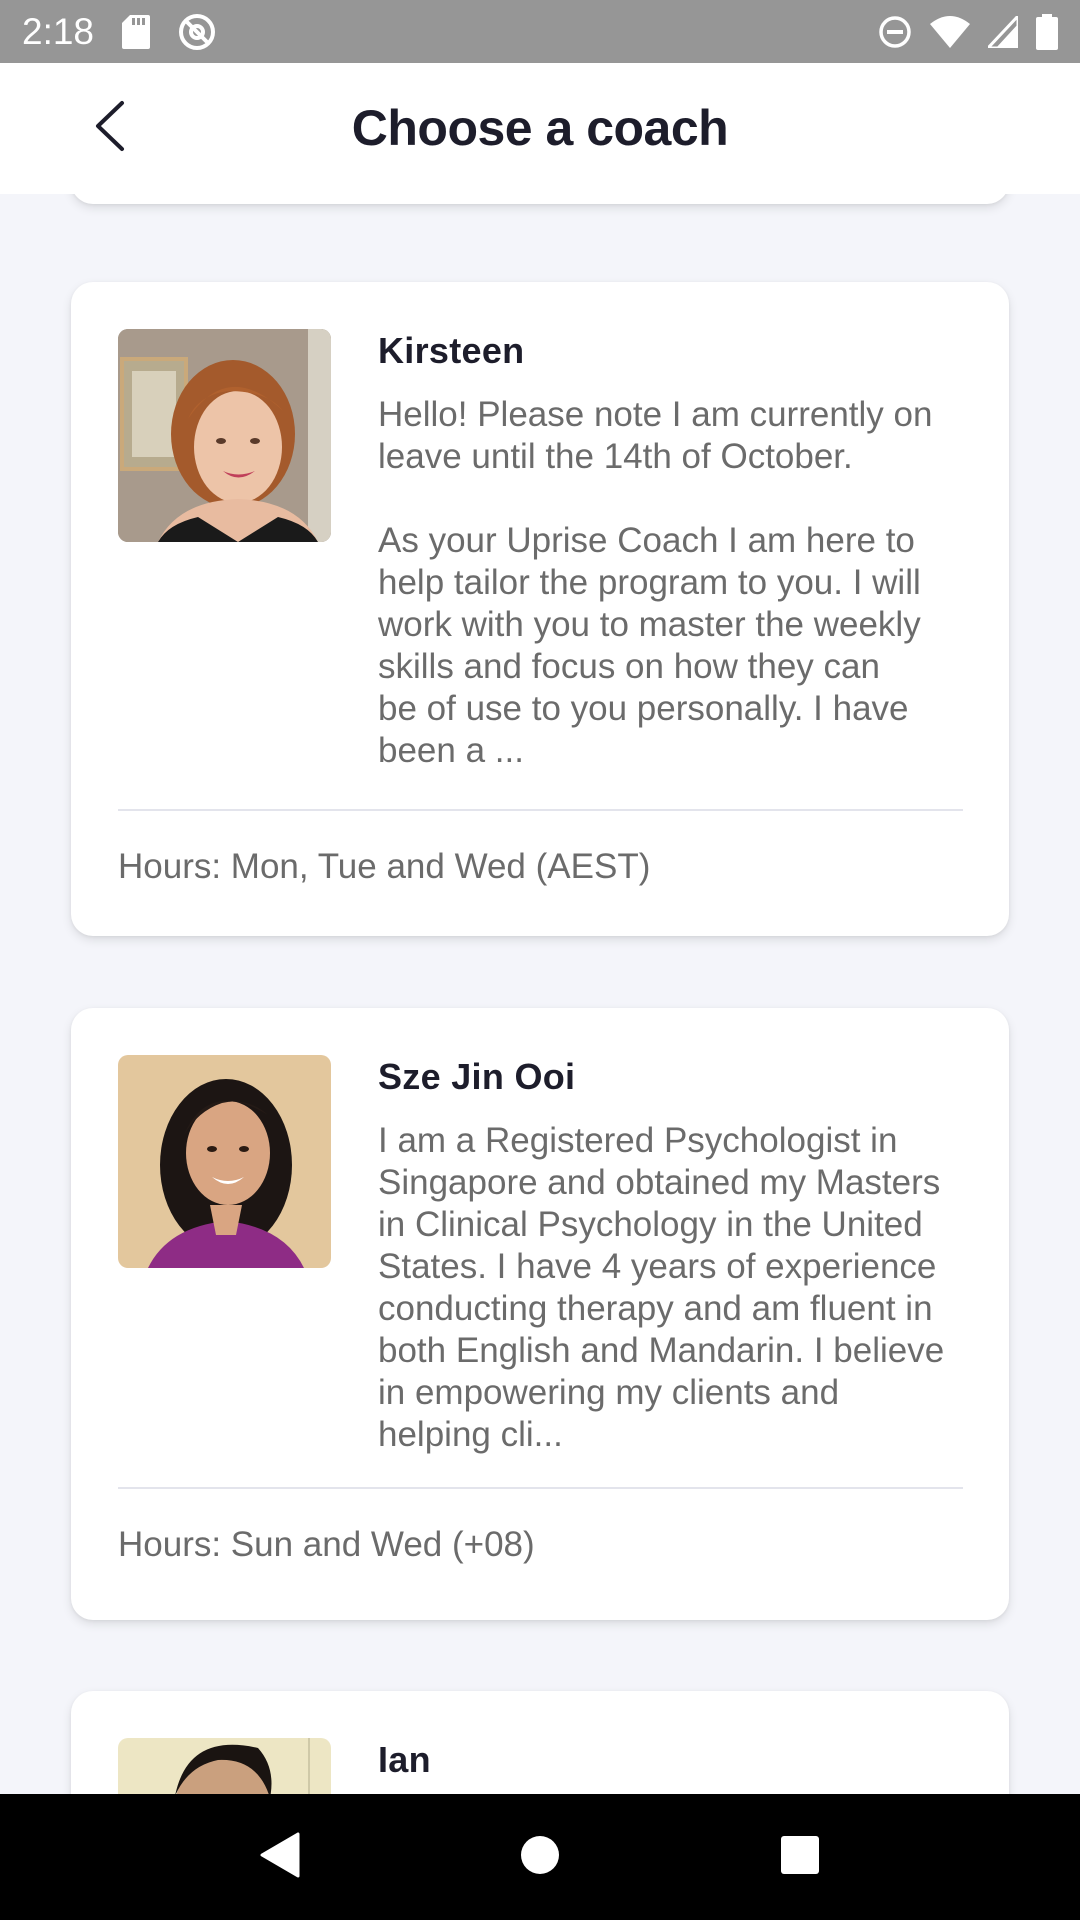 Image resolution: width=1080 pixels, height=1920 pixels. Describe the element at coordinates (1047, 31) in the screenshot. I see `battery-icon` at that location.